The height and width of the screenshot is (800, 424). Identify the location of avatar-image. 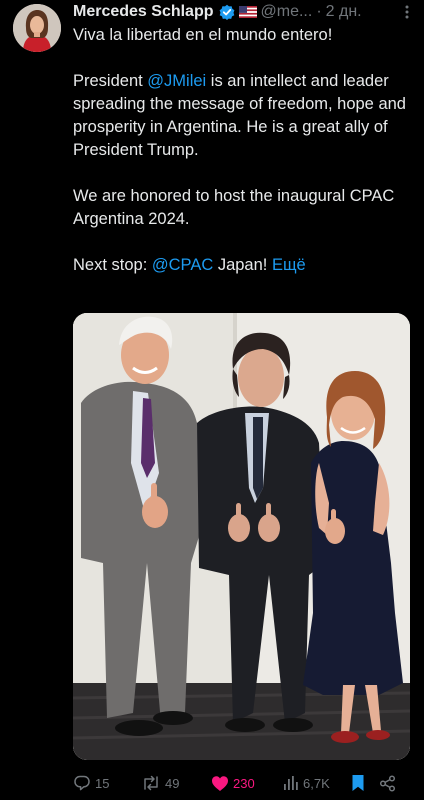
(37, 28).